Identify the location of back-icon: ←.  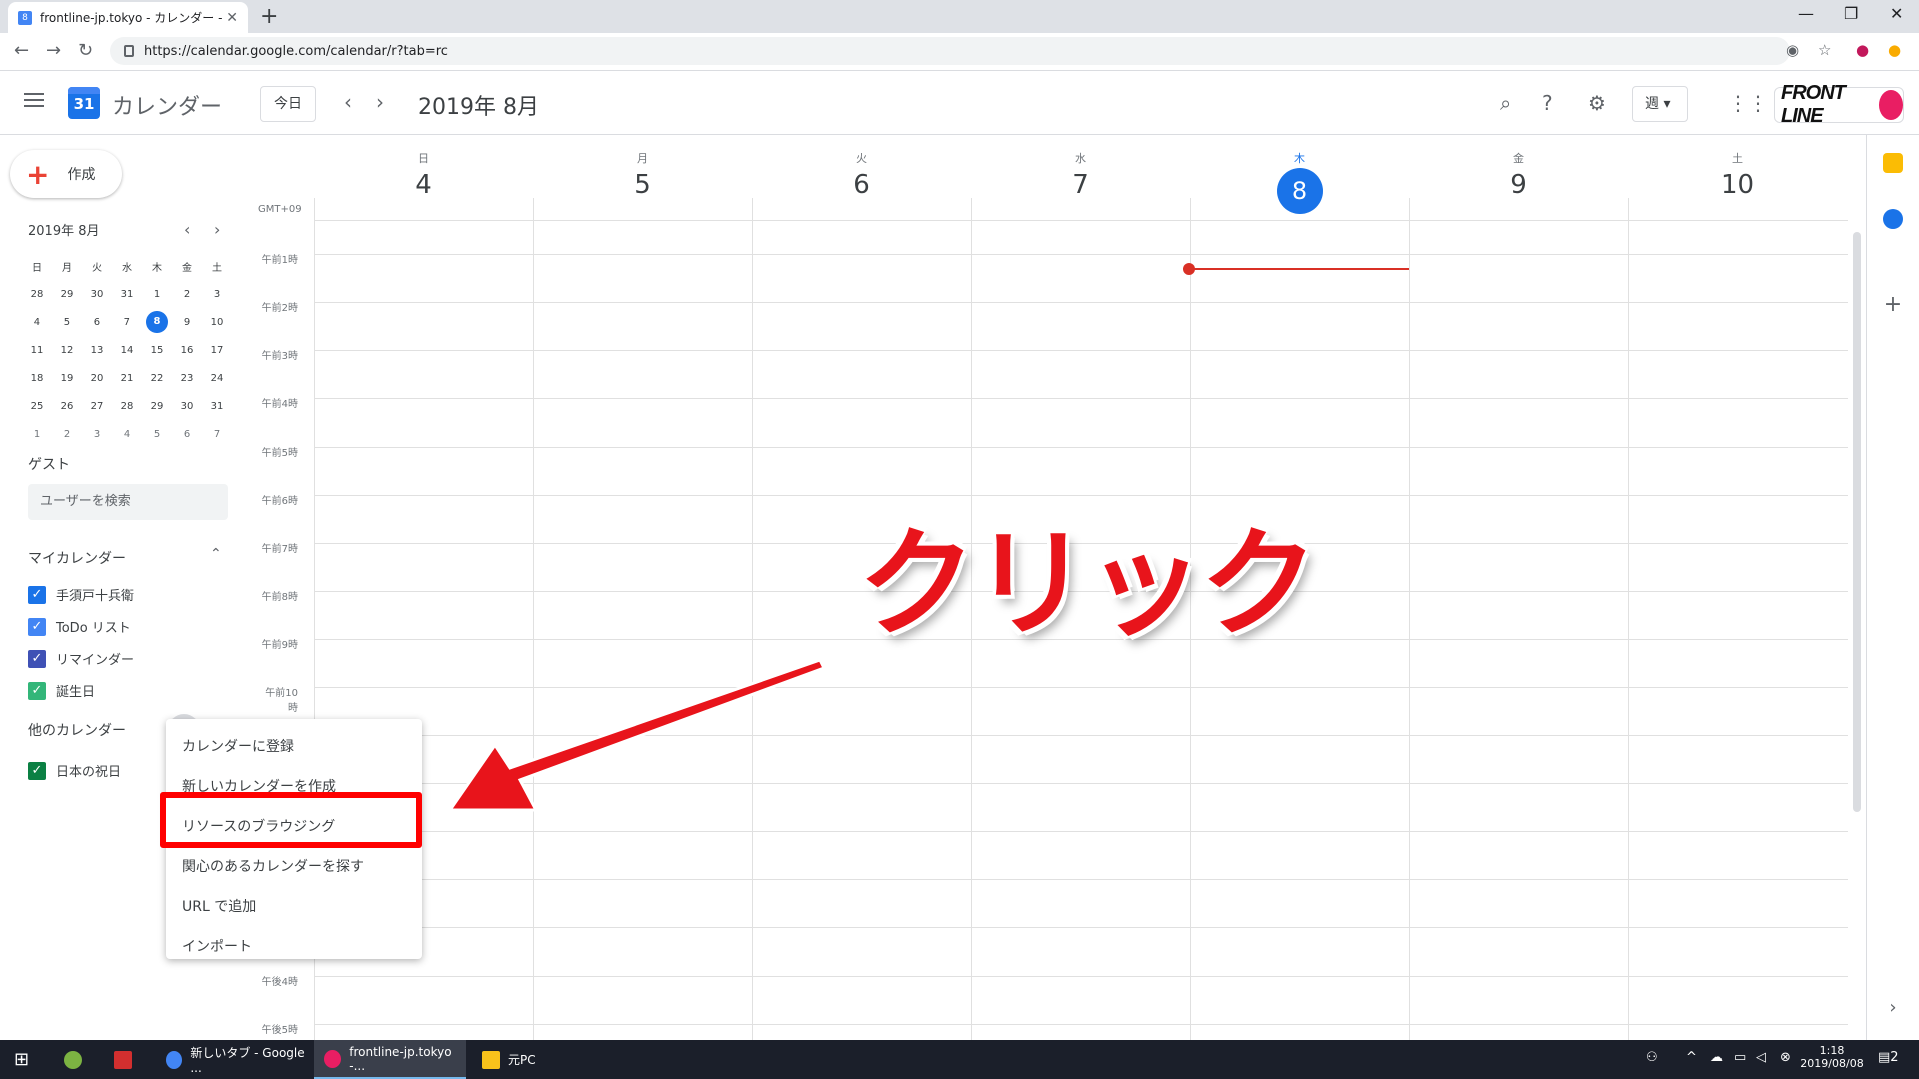
(21, 50).